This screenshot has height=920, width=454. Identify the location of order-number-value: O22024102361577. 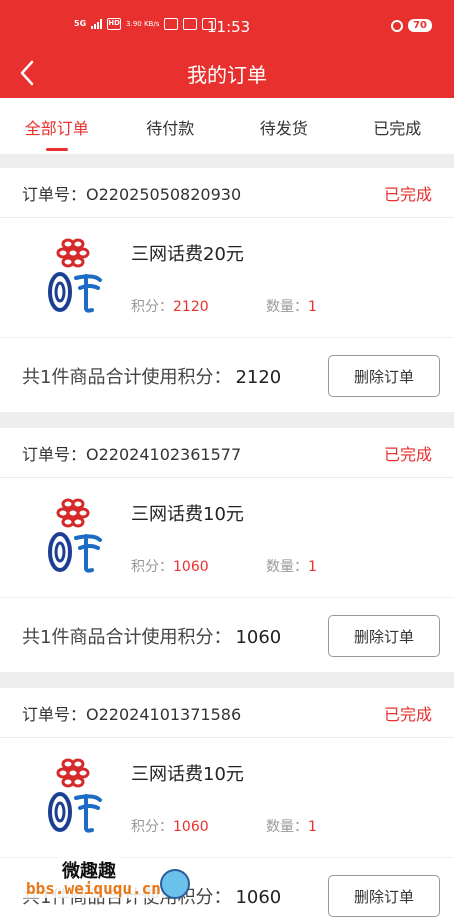
(164, 454).